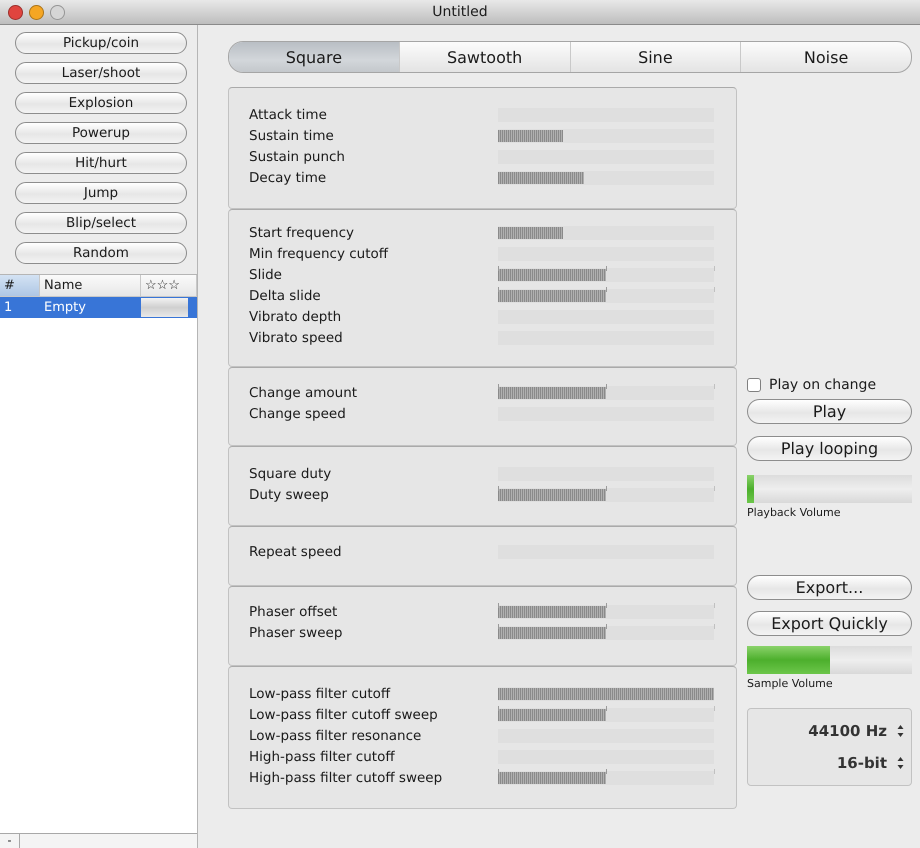 The image size is (920, 848). I want to click on parameter-label: Phaser offset, so click(293, 612).